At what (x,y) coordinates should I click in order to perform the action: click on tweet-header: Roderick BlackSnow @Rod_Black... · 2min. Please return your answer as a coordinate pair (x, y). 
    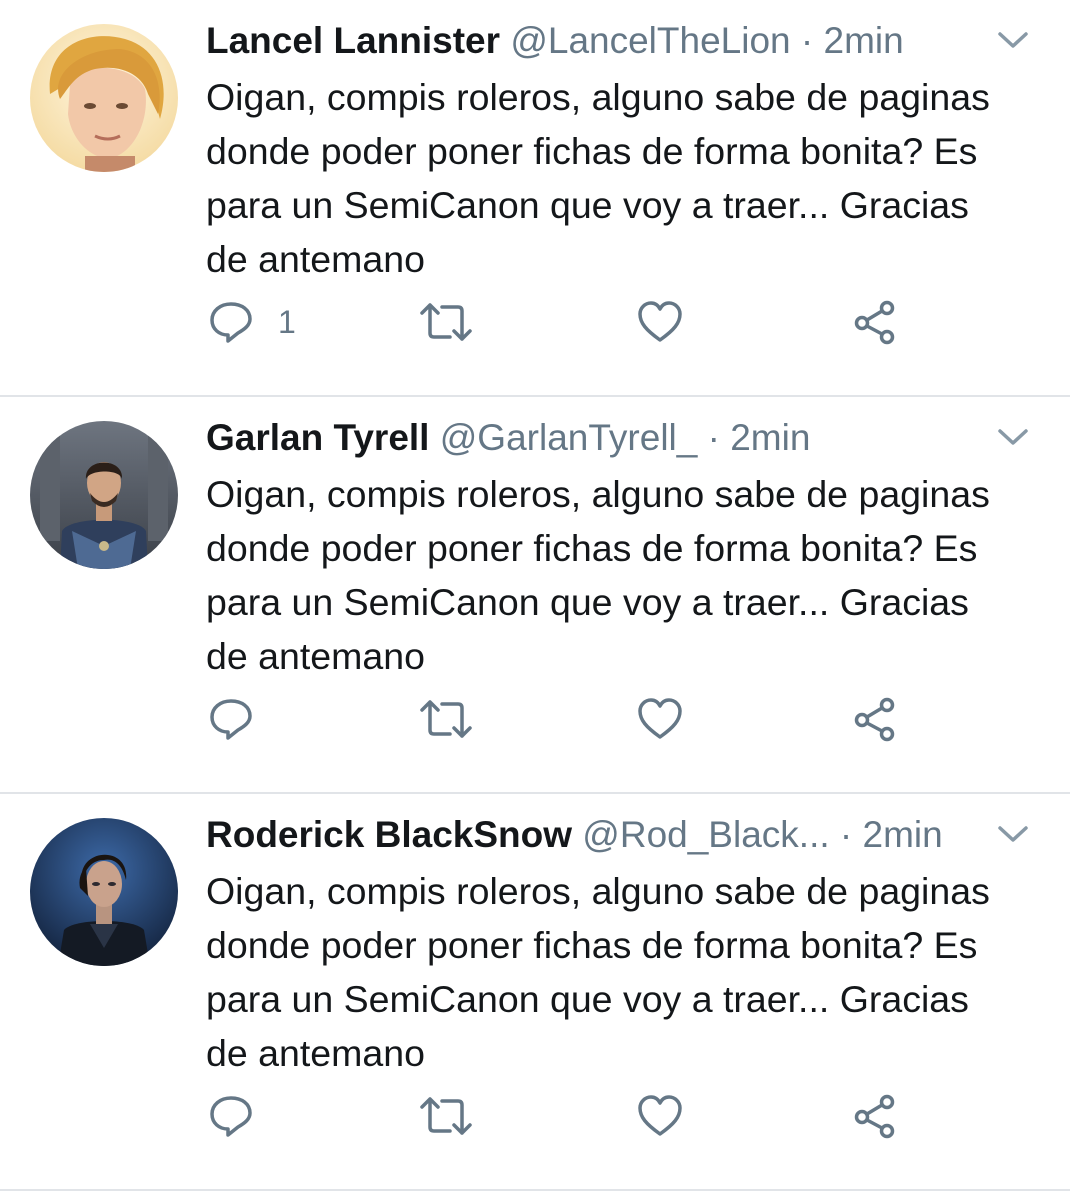
    Looking at the image, I should click on (591, 835).